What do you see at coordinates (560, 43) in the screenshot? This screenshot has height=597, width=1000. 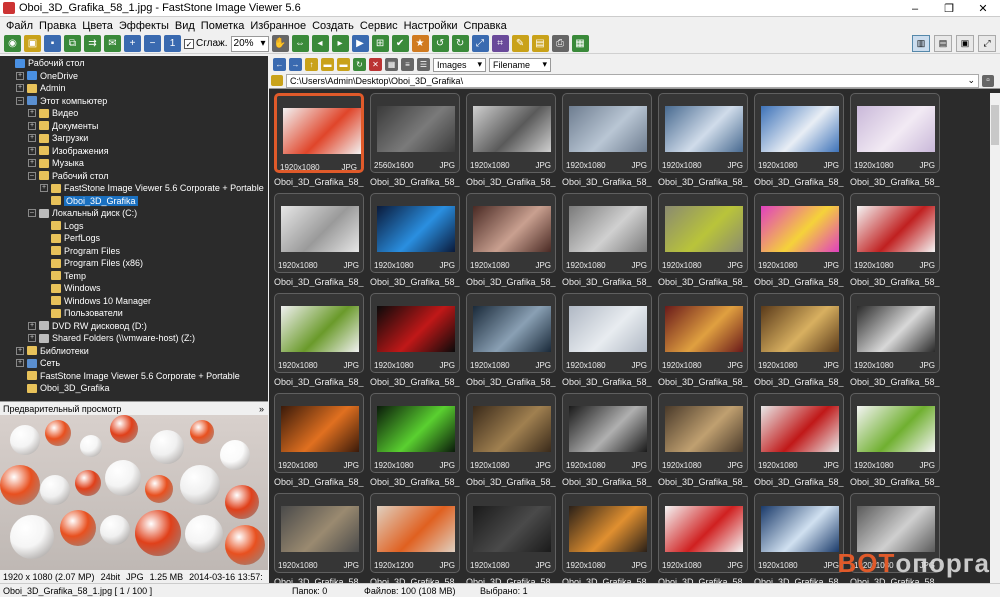 I see `print-icon: ⎙` at bounding box center [560, 43].